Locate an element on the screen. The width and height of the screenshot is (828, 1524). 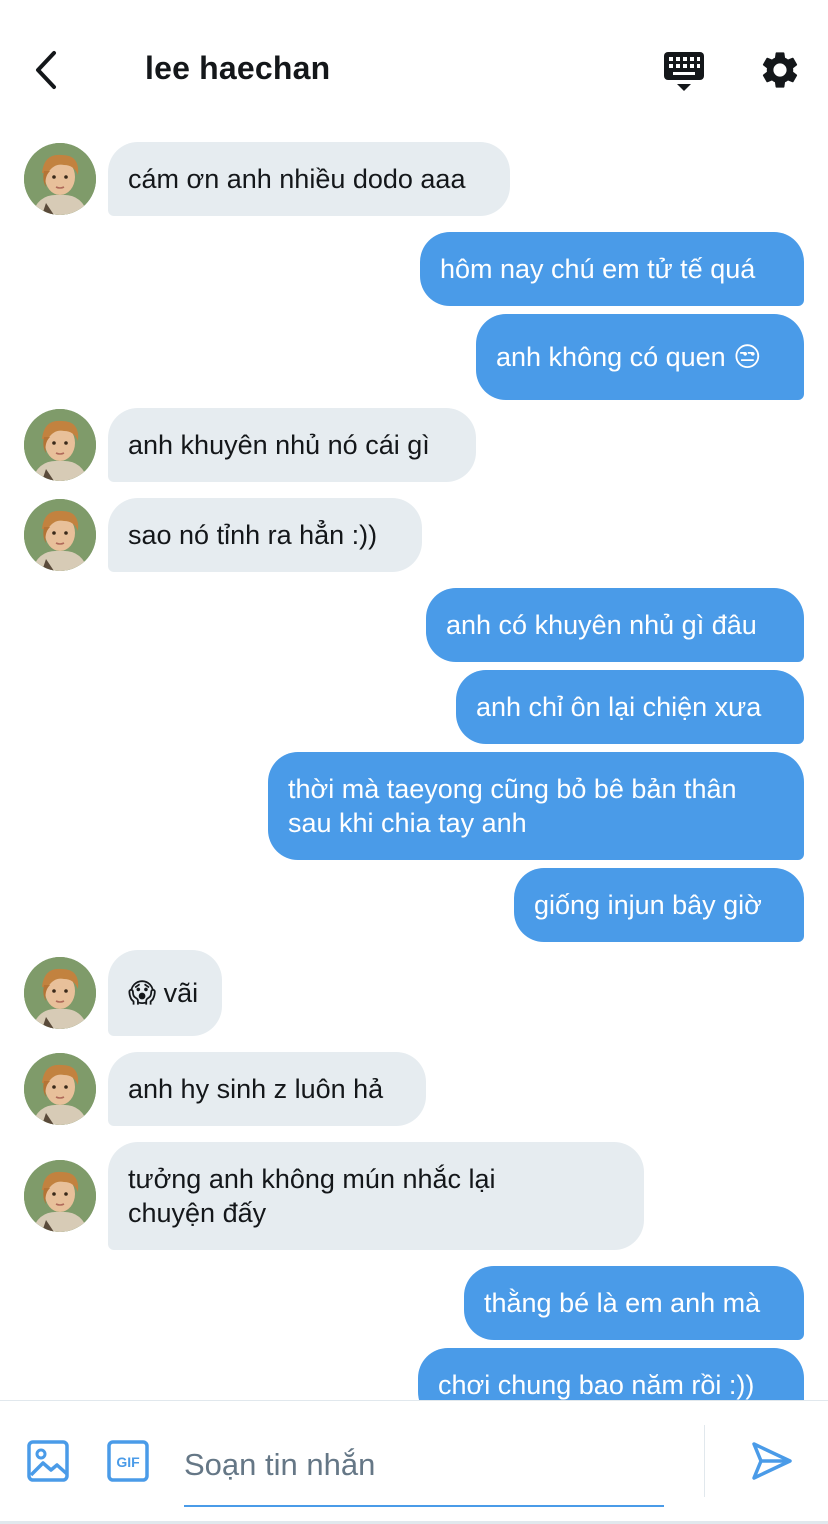
gear-icon is located at coordinates (780, 70).